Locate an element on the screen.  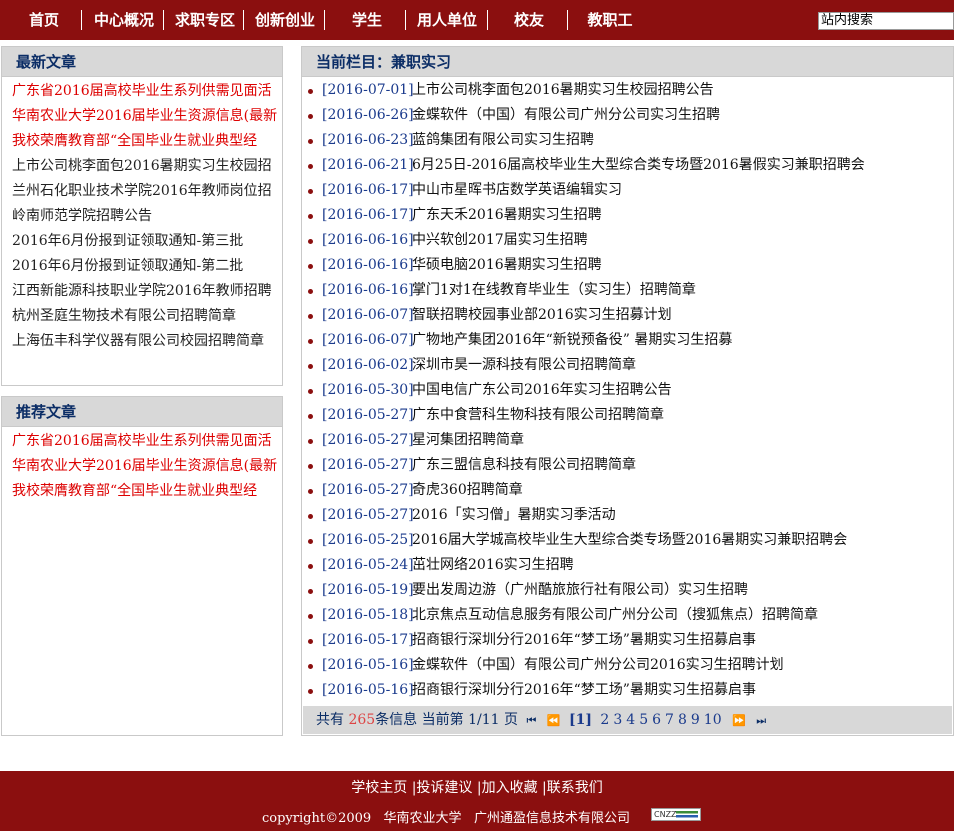
article-title-link: 广东三盟信息科技有限公司招聘简章 is located at coordinates (524, 465).